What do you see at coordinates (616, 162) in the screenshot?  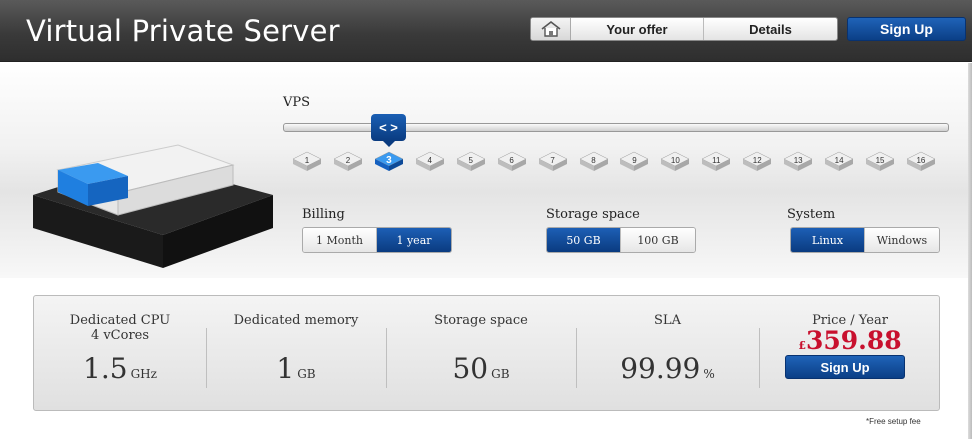 I see `vps-tick-list: 1 2 3 4 5 6 7 8 9 10 11 12 13 14 15 16` at bounding box center [616, 162].